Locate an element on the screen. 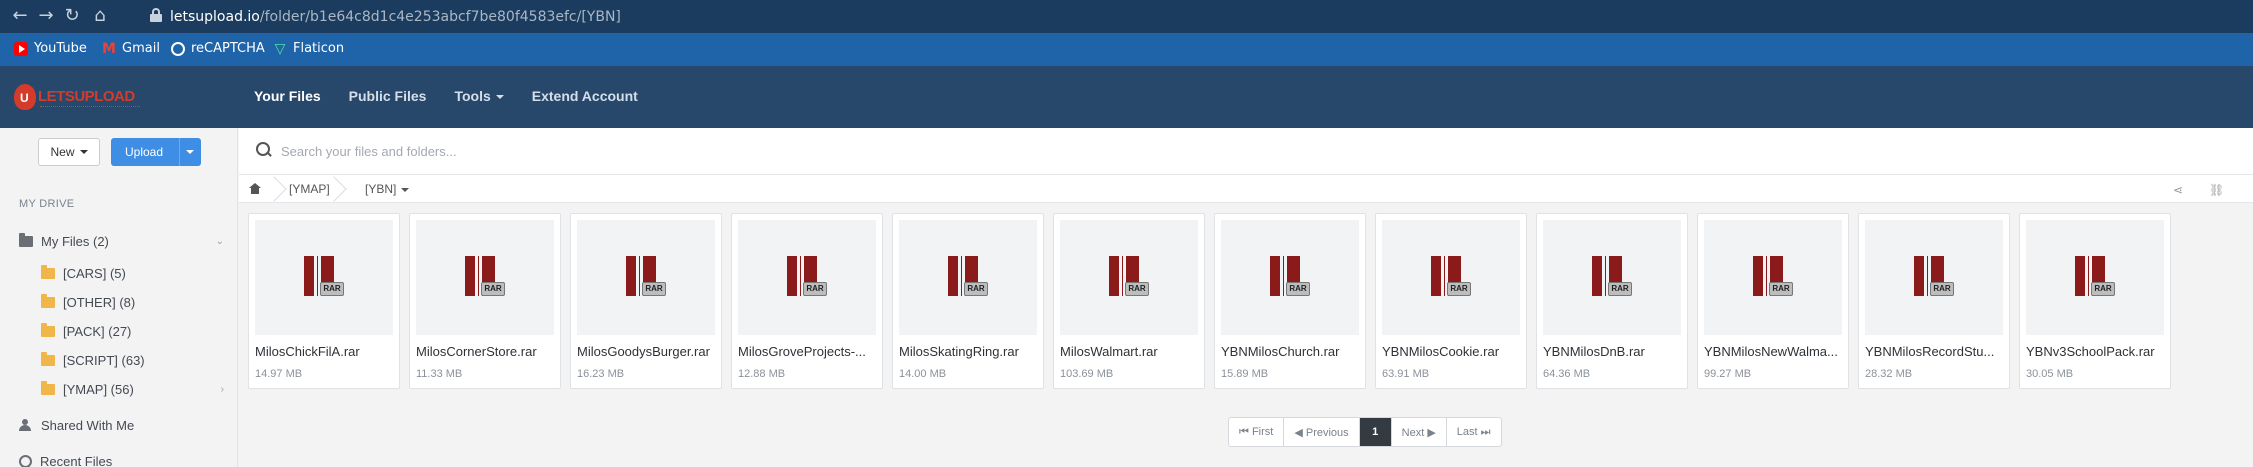  bookmark-flaticon: ▽ Flaticon is located at coordinates (309, 48).